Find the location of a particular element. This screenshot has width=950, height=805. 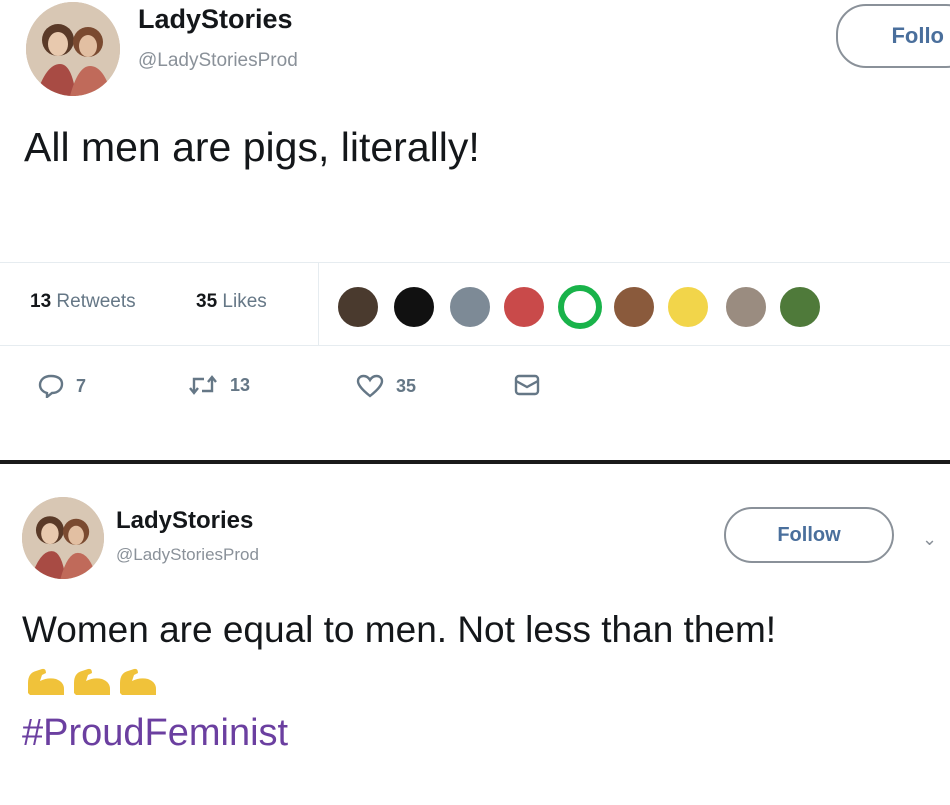

follow-button: Follo is located at coordinates (893, 36).